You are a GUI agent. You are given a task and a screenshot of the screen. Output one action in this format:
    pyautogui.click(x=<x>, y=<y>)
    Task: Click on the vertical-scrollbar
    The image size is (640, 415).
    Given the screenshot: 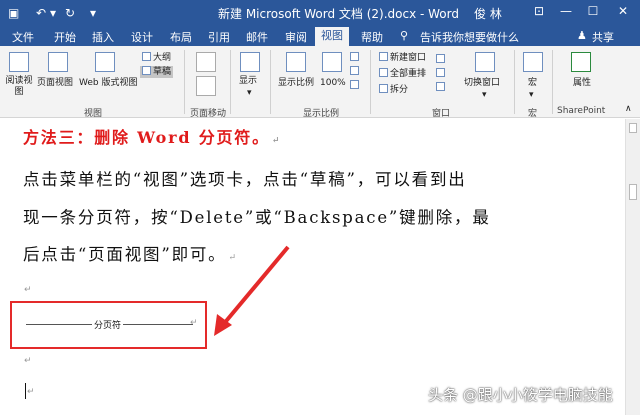 What is the action you would take?
    pyautogui.click(x=632, y=267)
    